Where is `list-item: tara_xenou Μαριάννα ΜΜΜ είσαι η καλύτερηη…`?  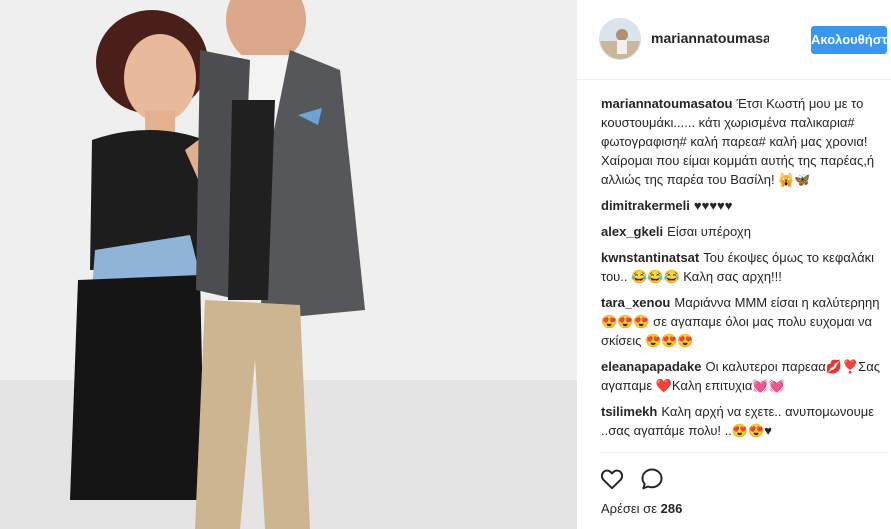
list-item: tara_xenou Μαριάννα ΜΜΜ είσαι η καλύτερηη… is located at coordinates (745, 321).